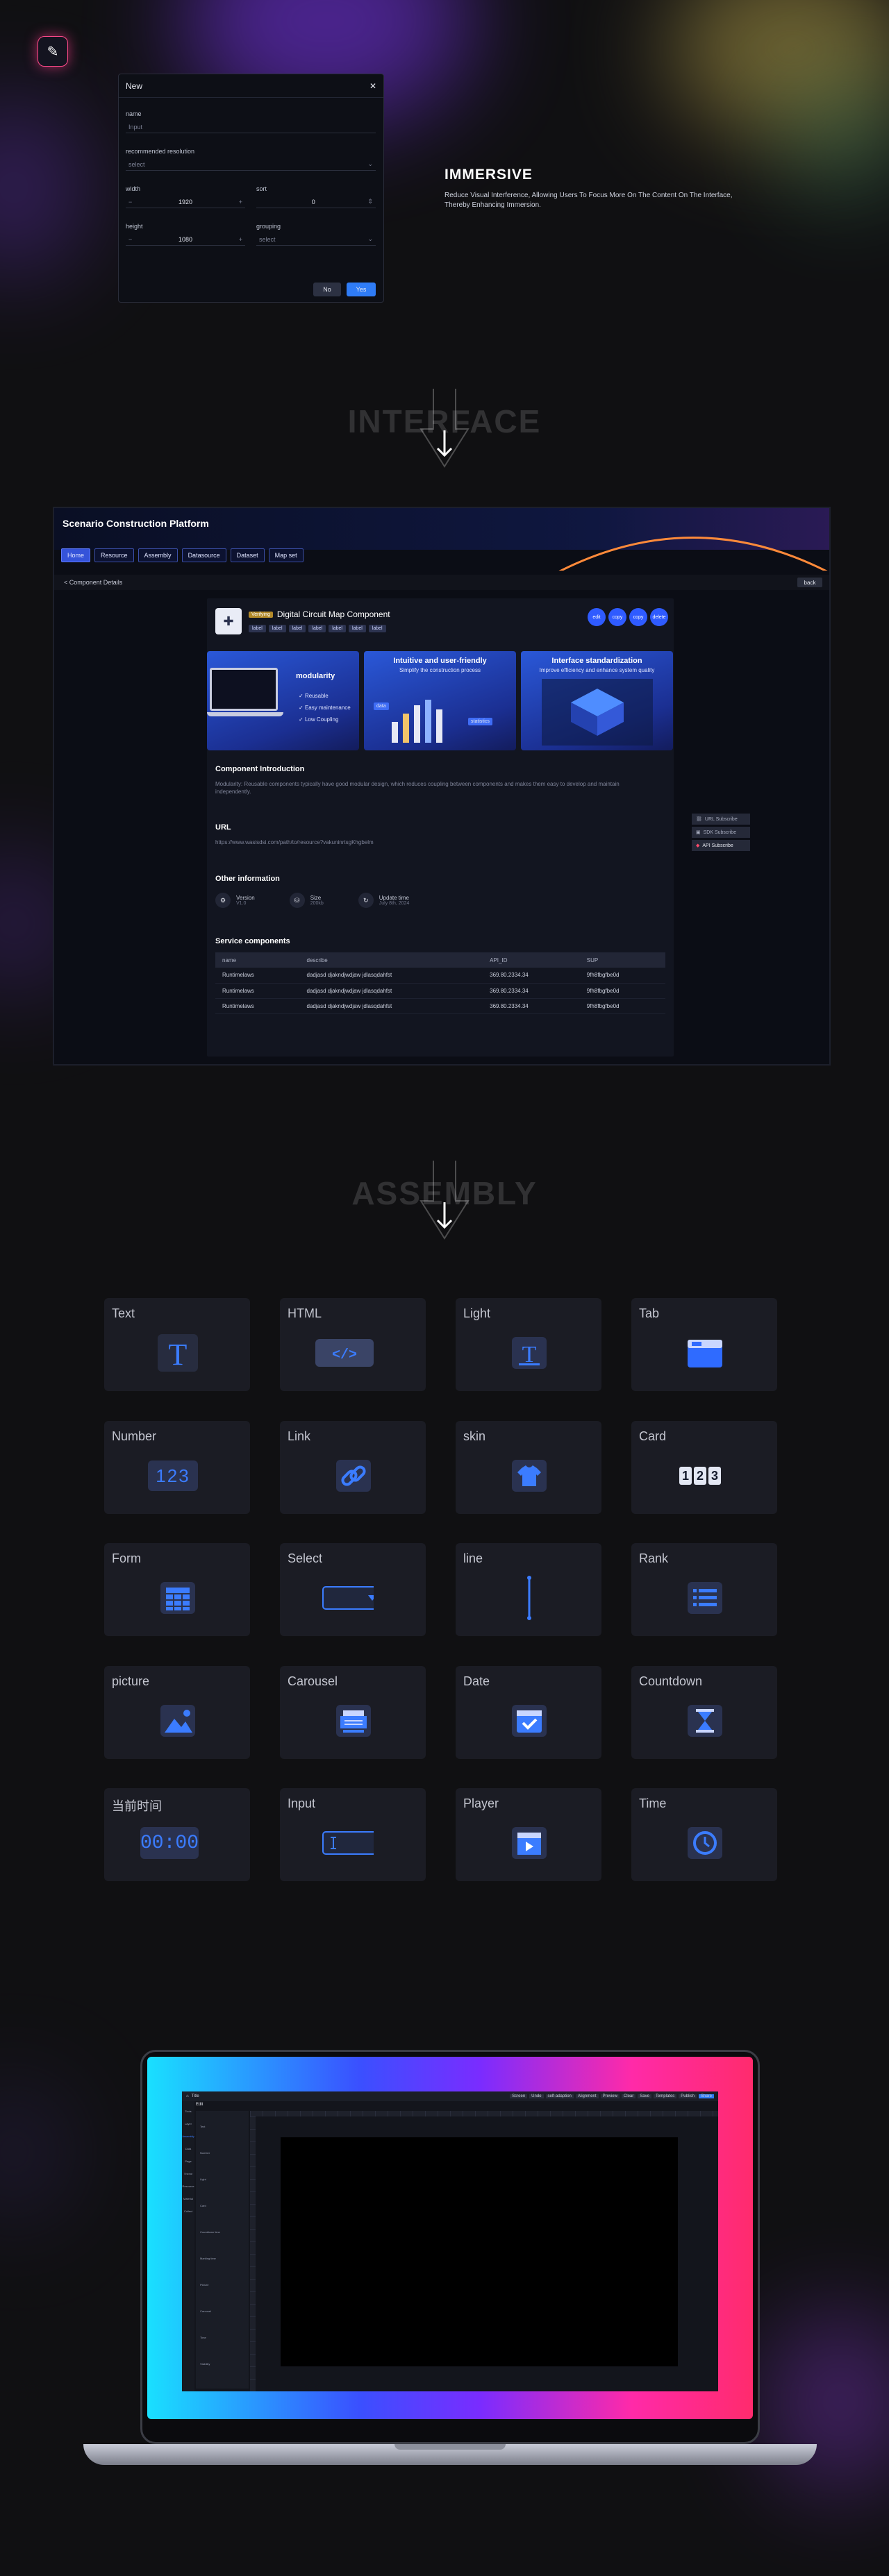  Describe the element at coordinates (203, 555) in the screenshot. I see `nav-datasource: Datasource` at that location.